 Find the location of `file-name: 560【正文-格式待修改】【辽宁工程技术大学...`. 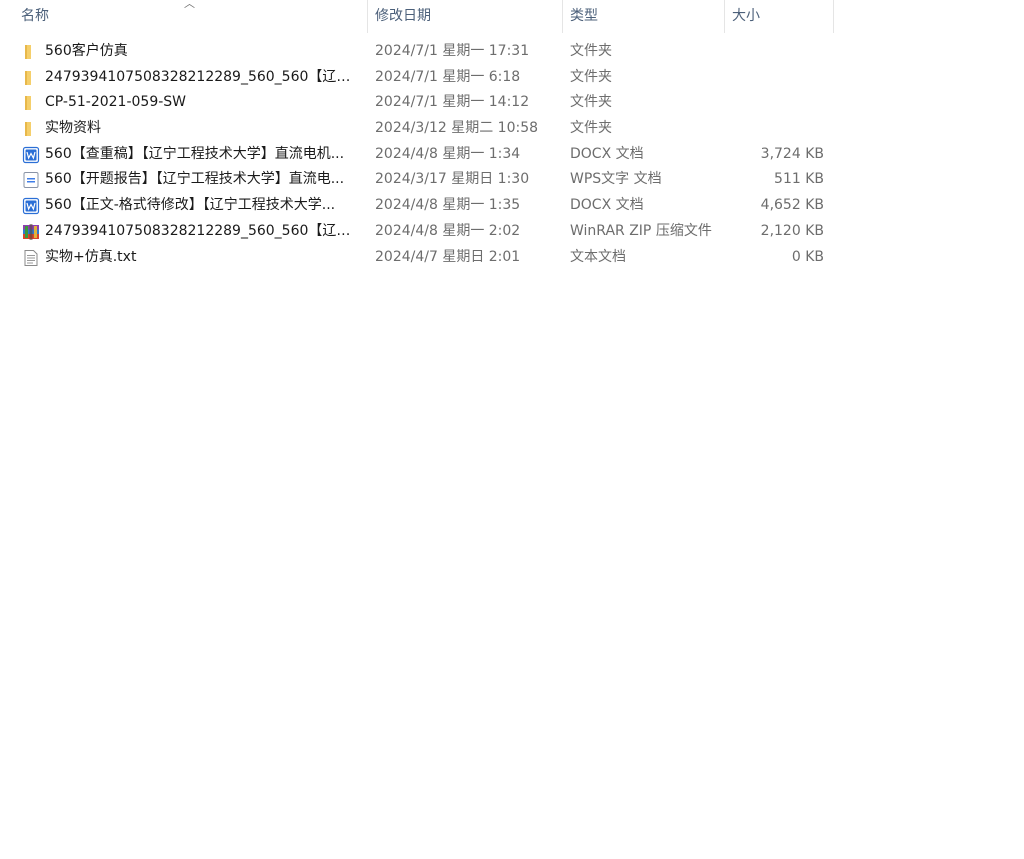

file-name: 560【正文-格式待修改】【辽宁工程技术大学... is located at coordinates (190, 205).